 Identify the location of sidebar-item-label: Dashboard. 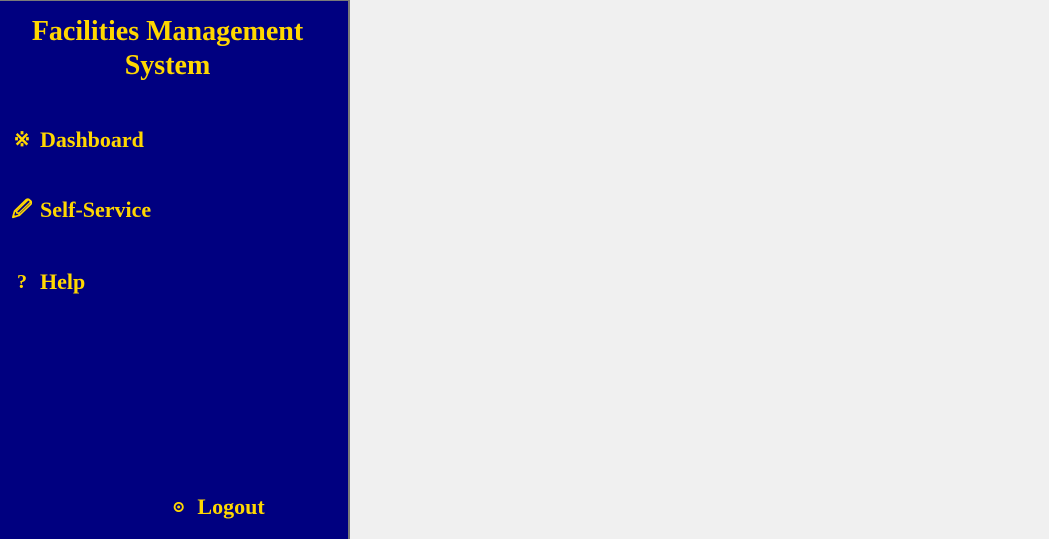
(92, 139).